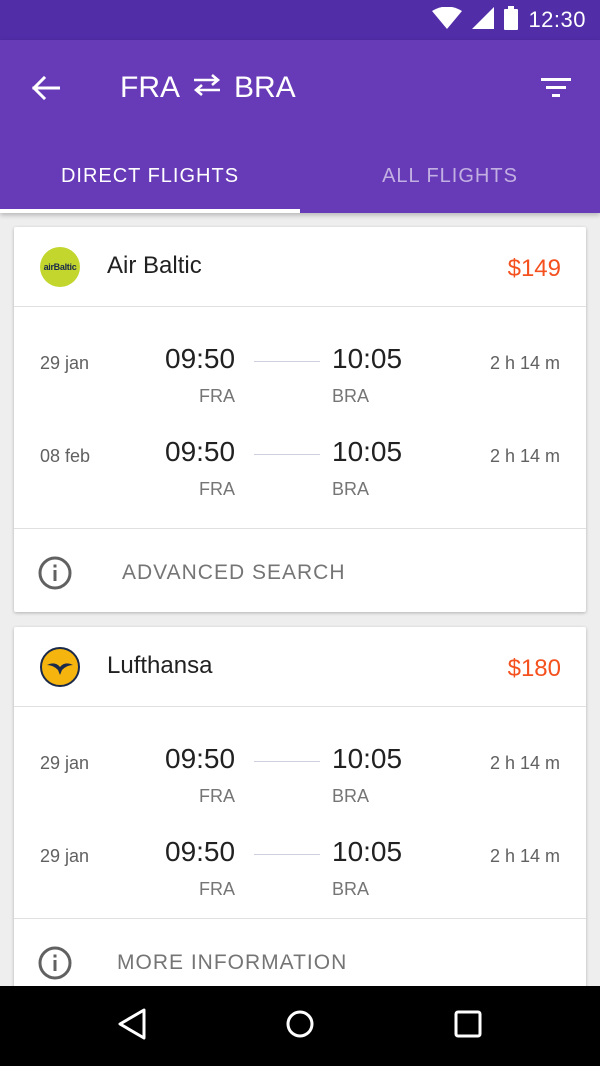 The image size is (600, 1066). I want to click on advanced-search-button: ADVANCED SEARCH, so click(300, 570).